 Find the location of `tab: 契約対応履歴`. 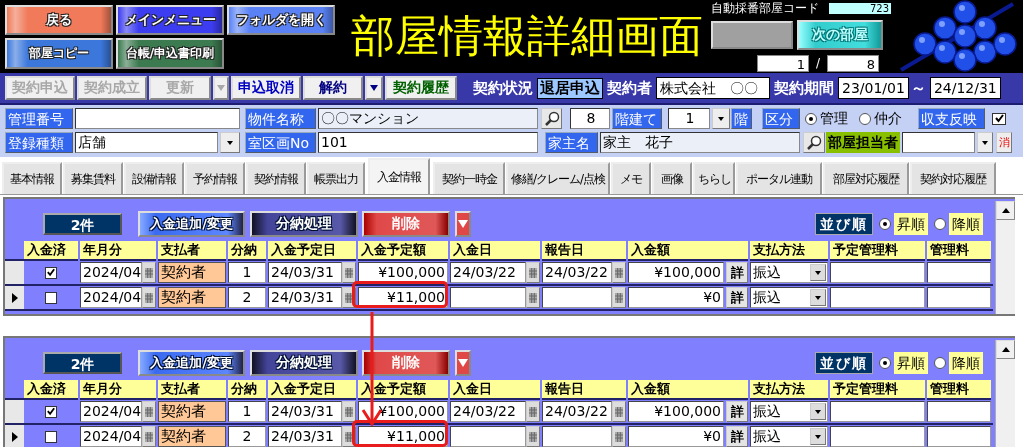

tab: 契約対応履歴 is located at coordinates (953, 178).